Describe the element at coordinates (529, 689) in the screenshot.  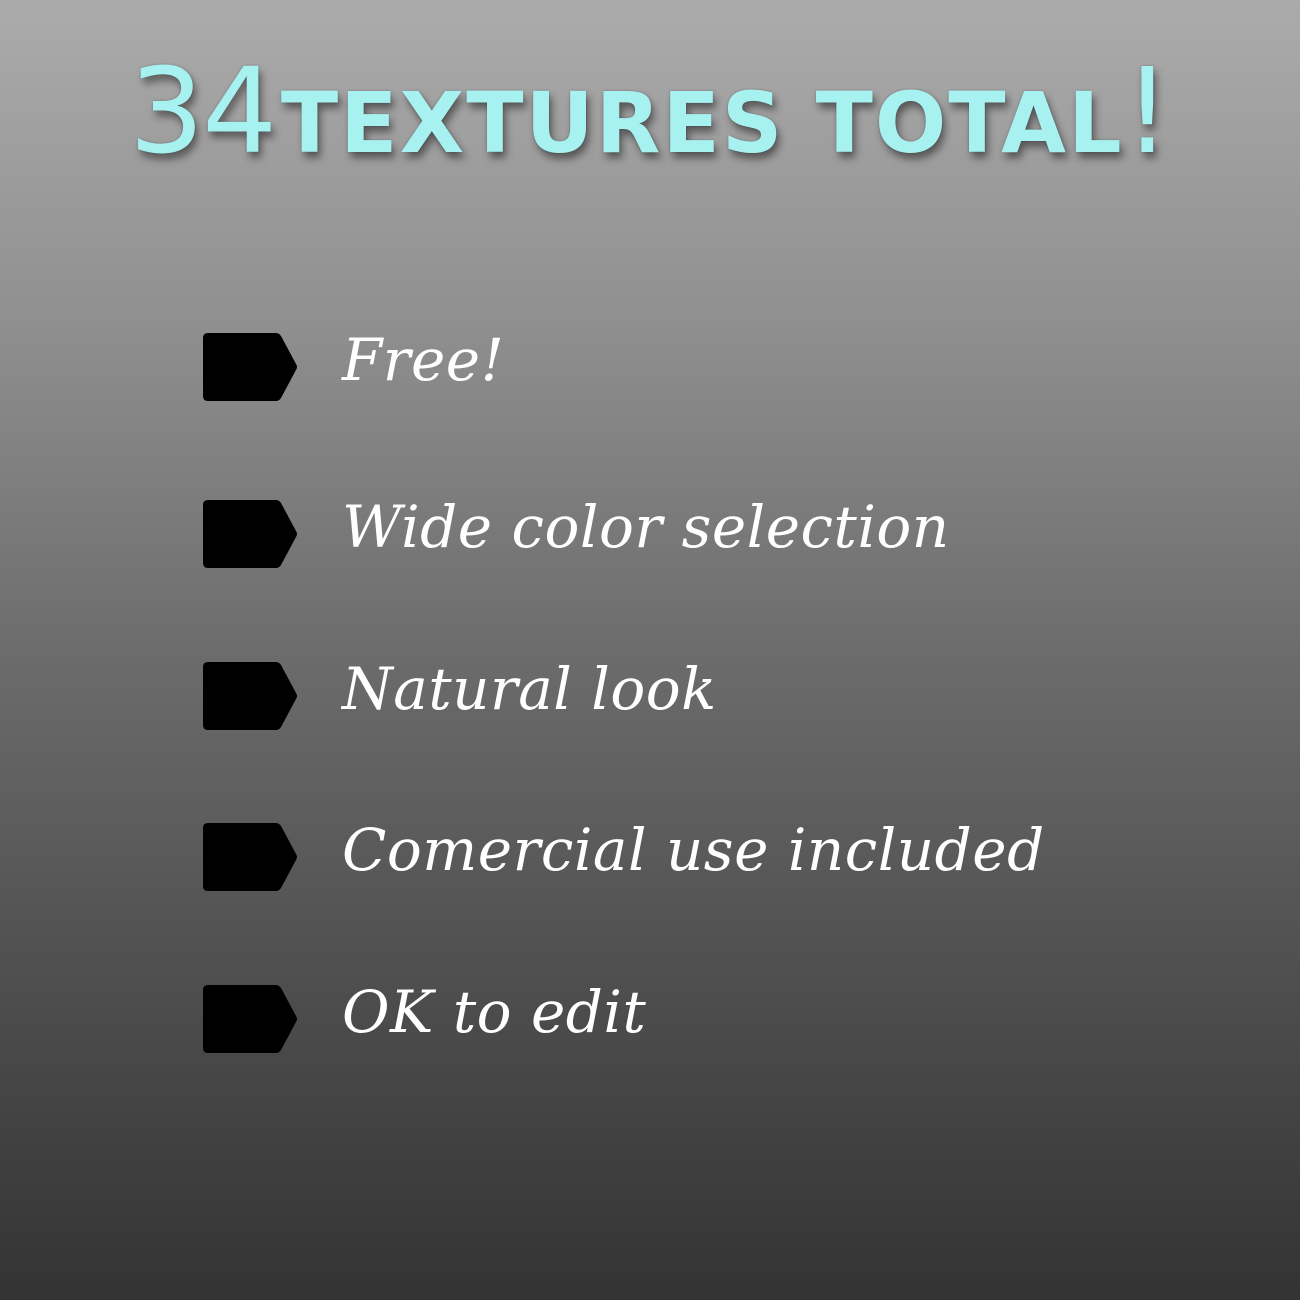
I see `feature-label: Natural look` at that location.